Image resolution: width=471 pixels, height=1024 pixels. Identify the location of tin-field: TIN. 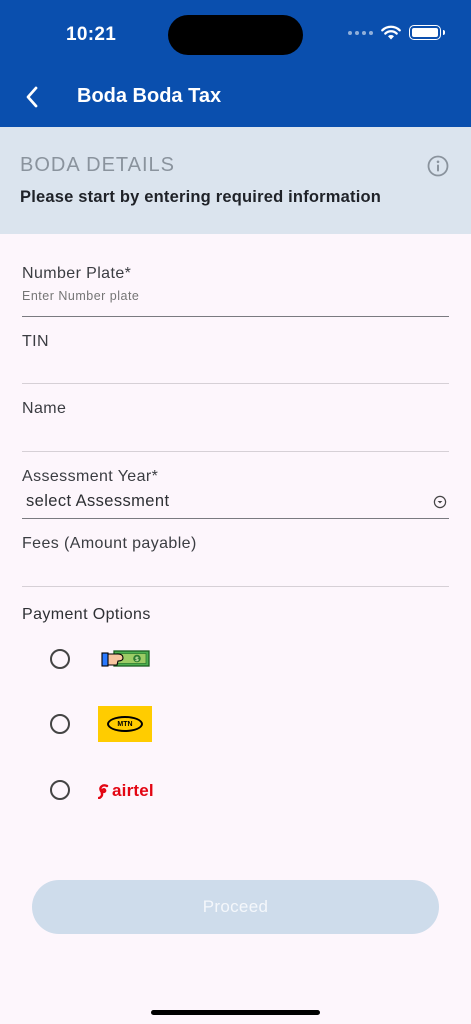
(235, 357).